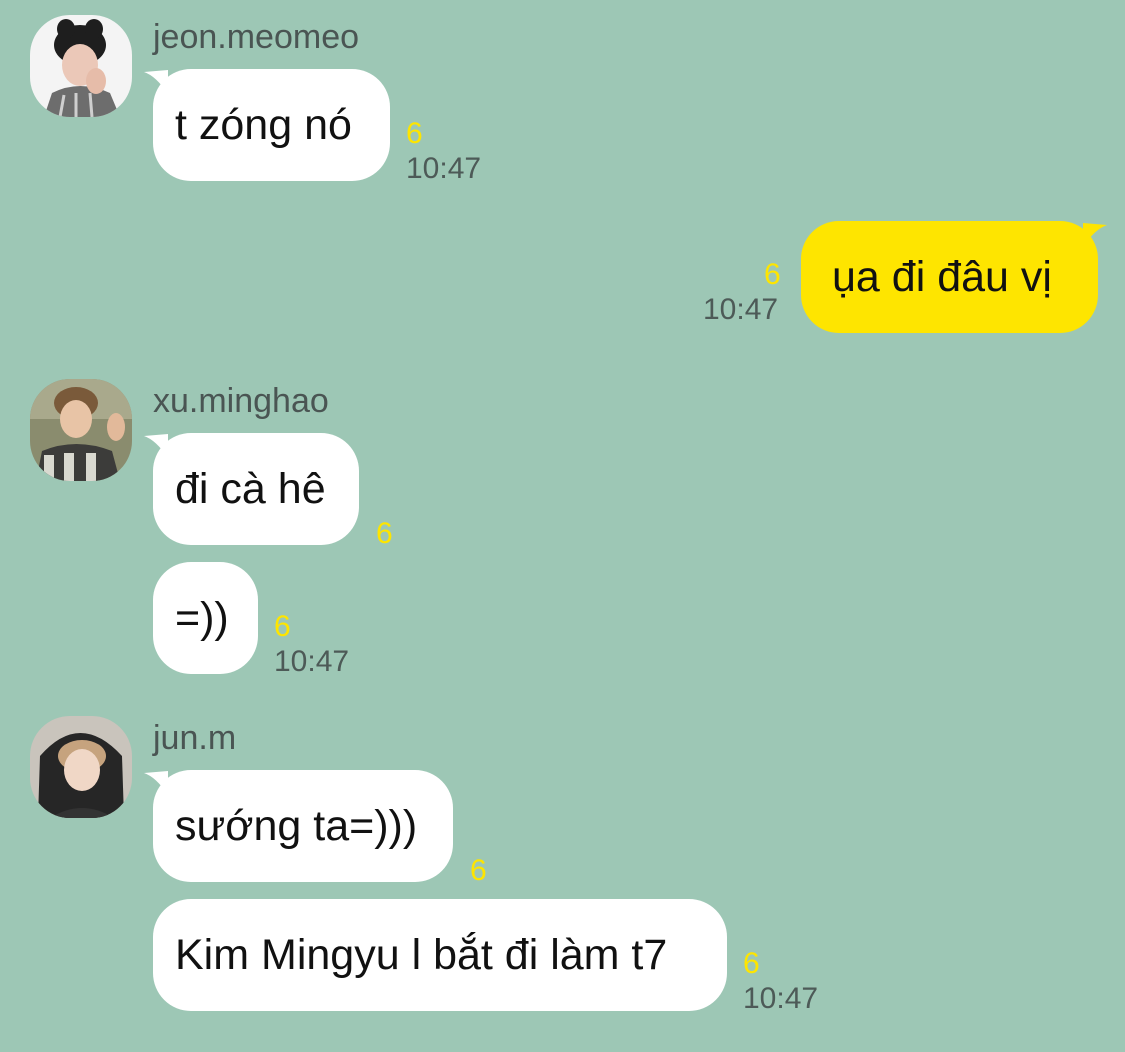  Describe the element at coordinates (256, 37) in the screenshot. I see `sender-name: jeon.meomeo` at that location.